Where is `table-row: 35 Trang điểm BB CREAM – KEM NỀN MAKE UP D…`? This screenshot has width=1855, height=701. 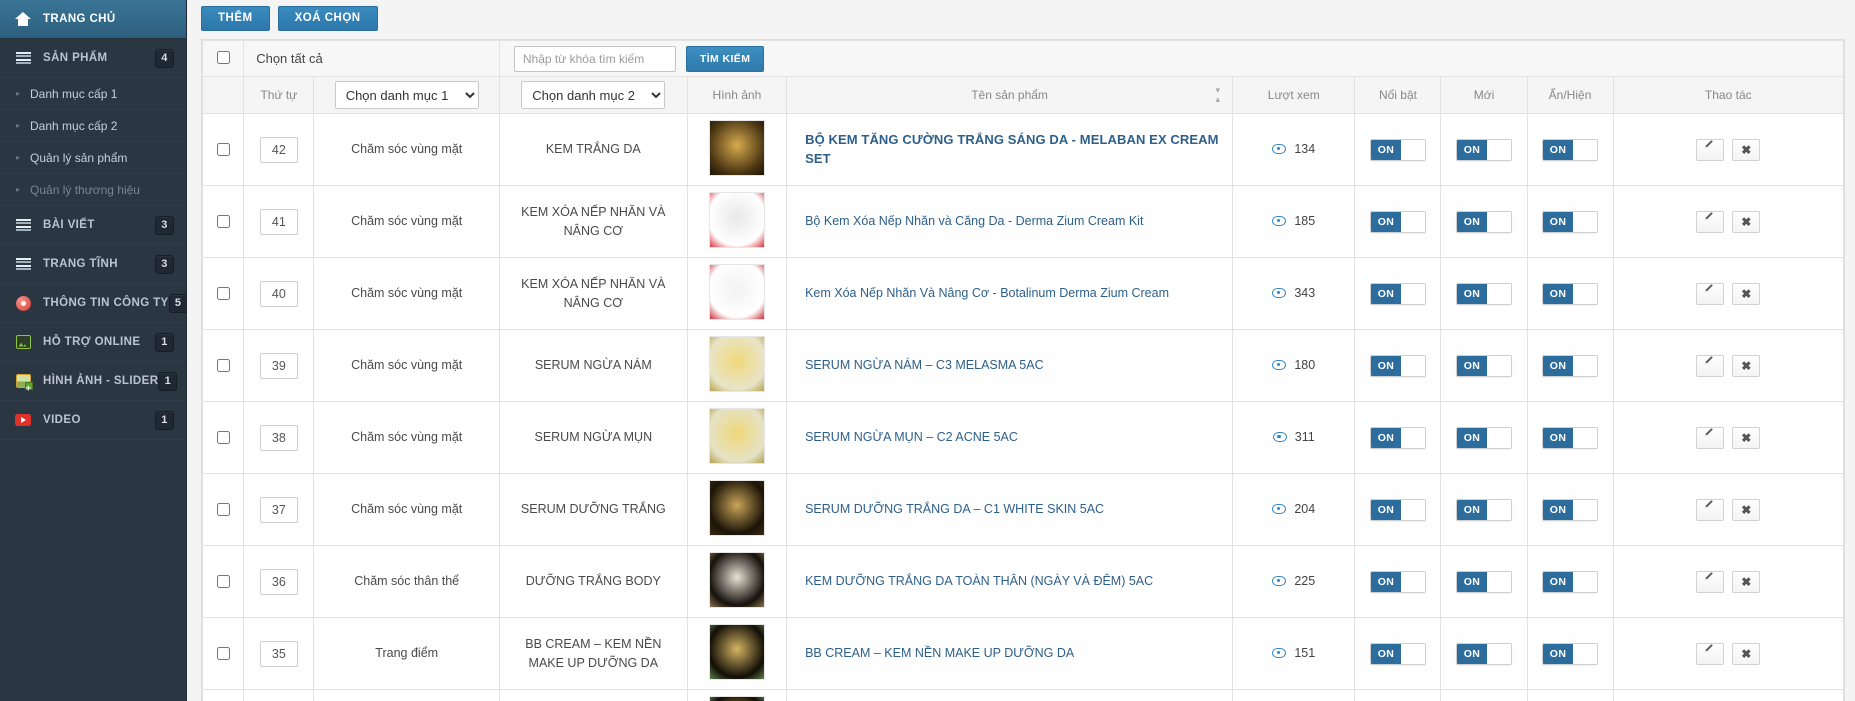 table-row: 35 Trang điểm BB CREAM – KEM NỀN MAKE UP D… is located at coordinates (1023, 653).